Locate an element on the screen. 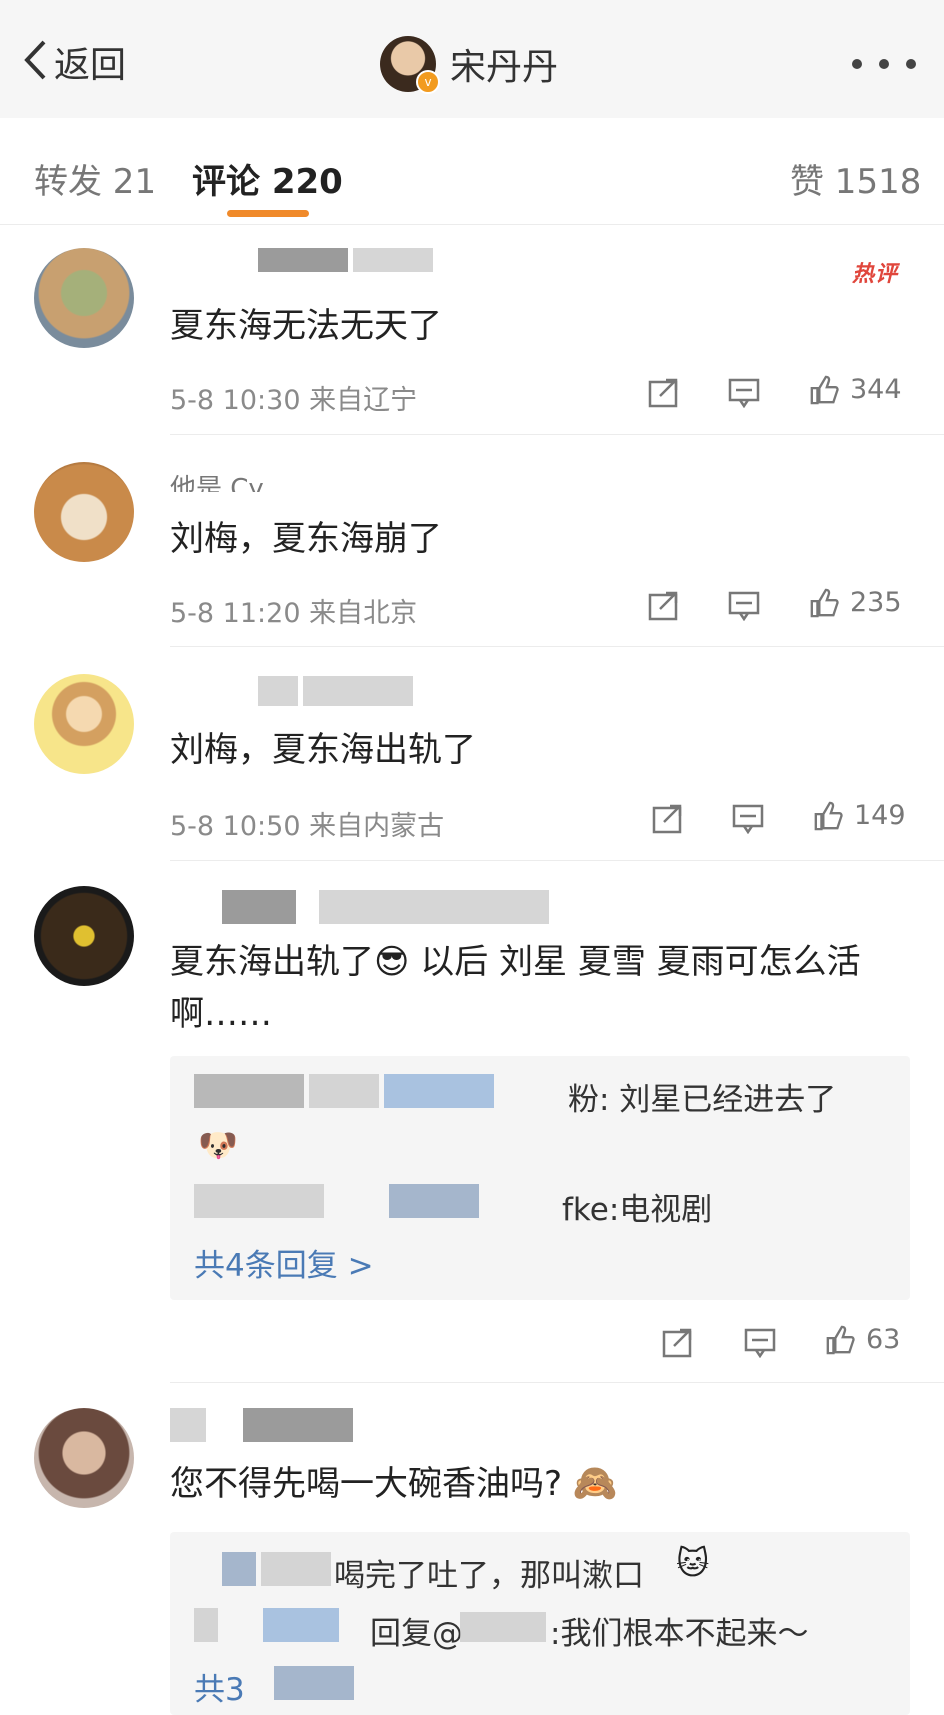 The image size is (944, 1715). covering-eyes-emoji-icon: 🙈 is located at coordinates (595, 1483).